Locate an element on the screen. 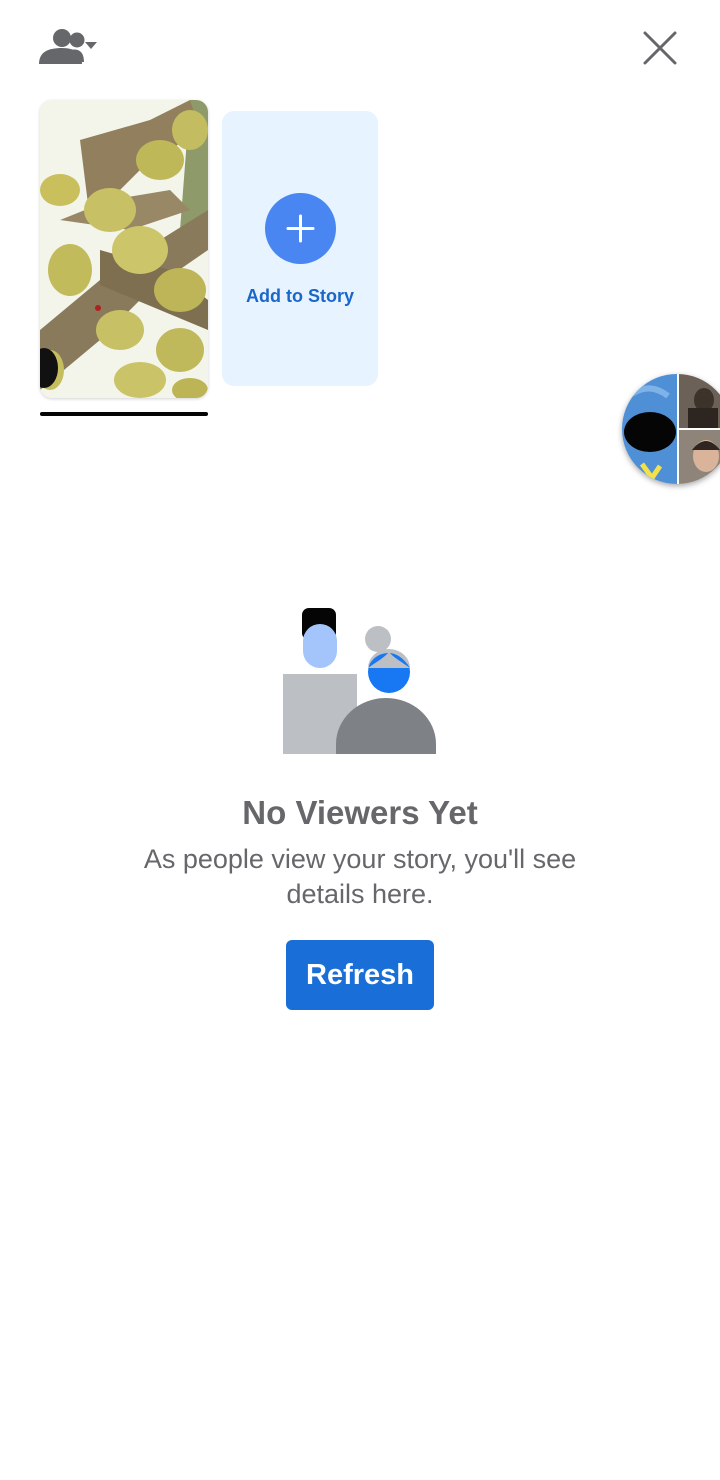  add-to-story-card: Add to Story is located at coordinates (300, 248).